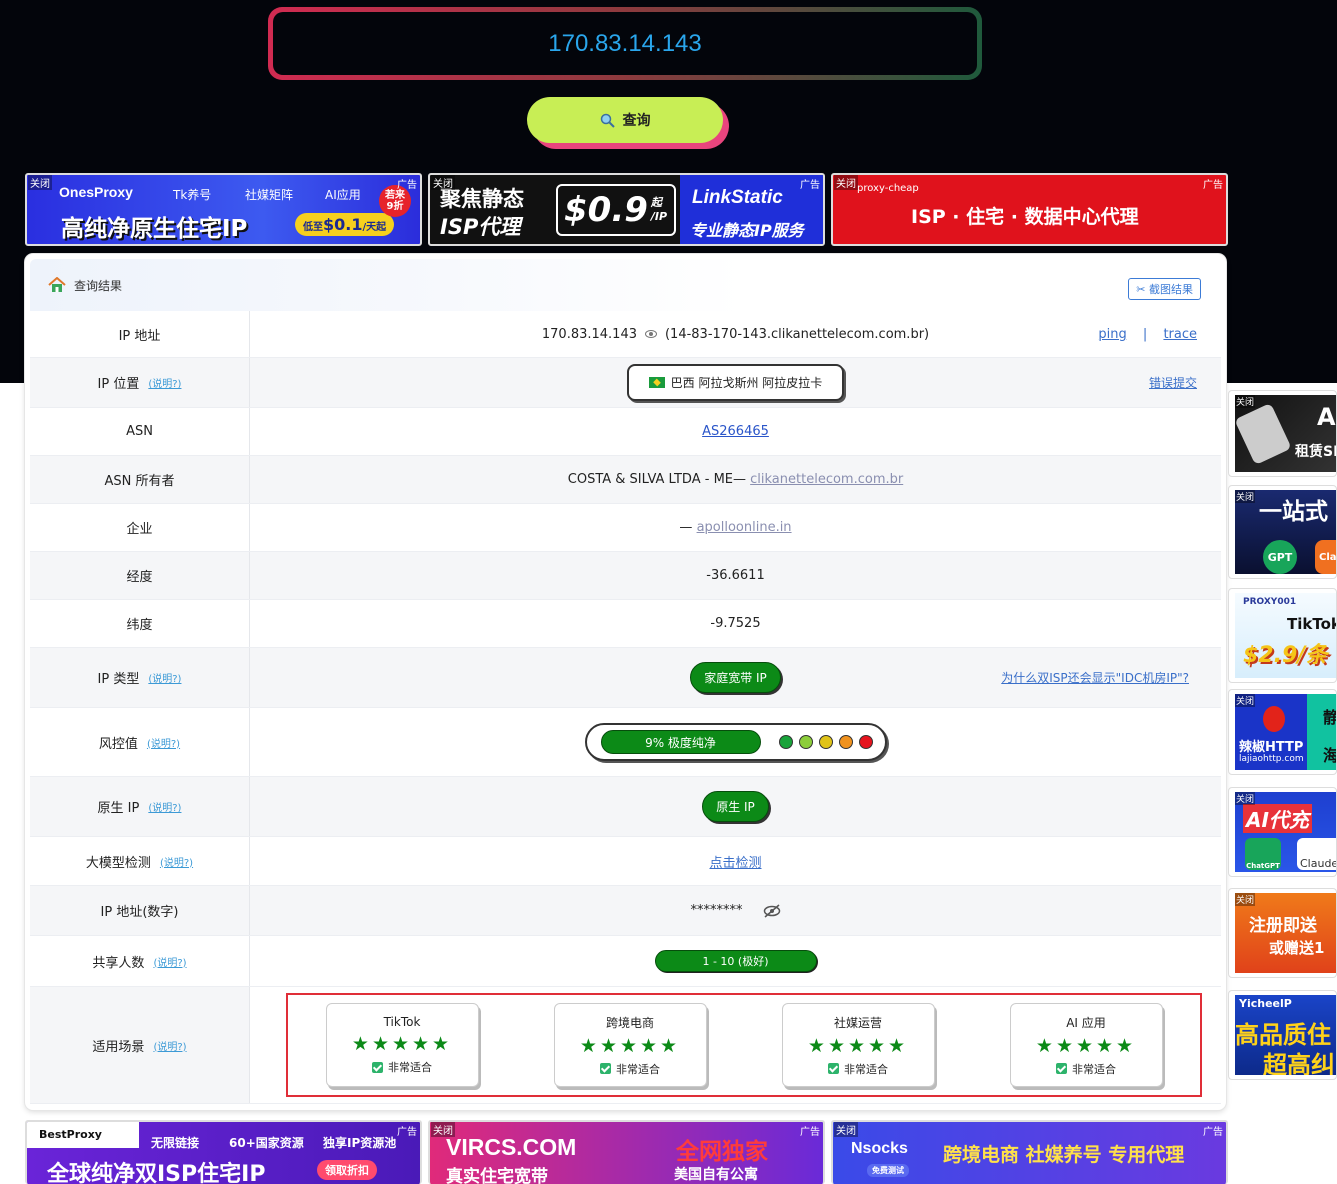  Describe the element at coordinates (1282, 433) in the screenshot. I see `side-ad-sim: 关闭 A 租赁SI` at that location.